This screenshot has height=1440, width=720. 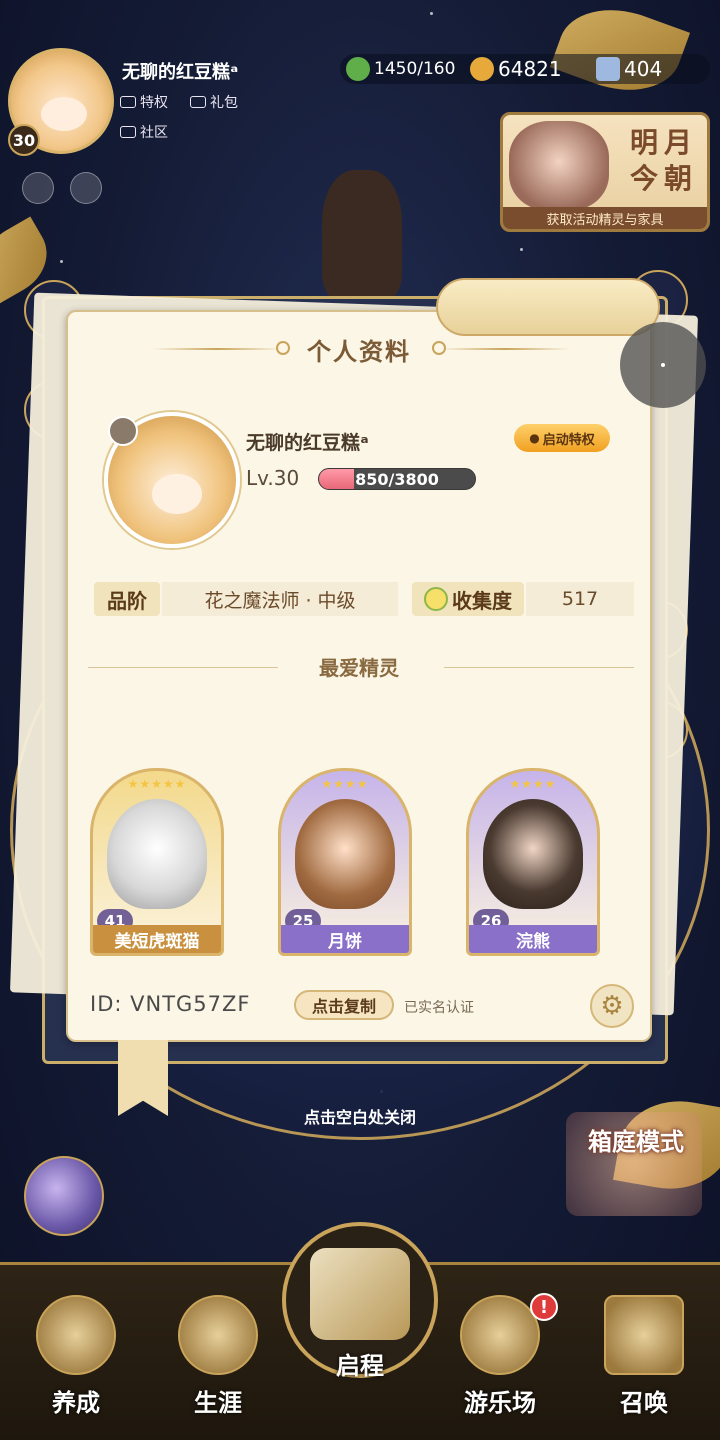 What do you see at coordinates (548, 307) in the screenshot?
I see `card-top-ornament` at bounding box center [548, 307].